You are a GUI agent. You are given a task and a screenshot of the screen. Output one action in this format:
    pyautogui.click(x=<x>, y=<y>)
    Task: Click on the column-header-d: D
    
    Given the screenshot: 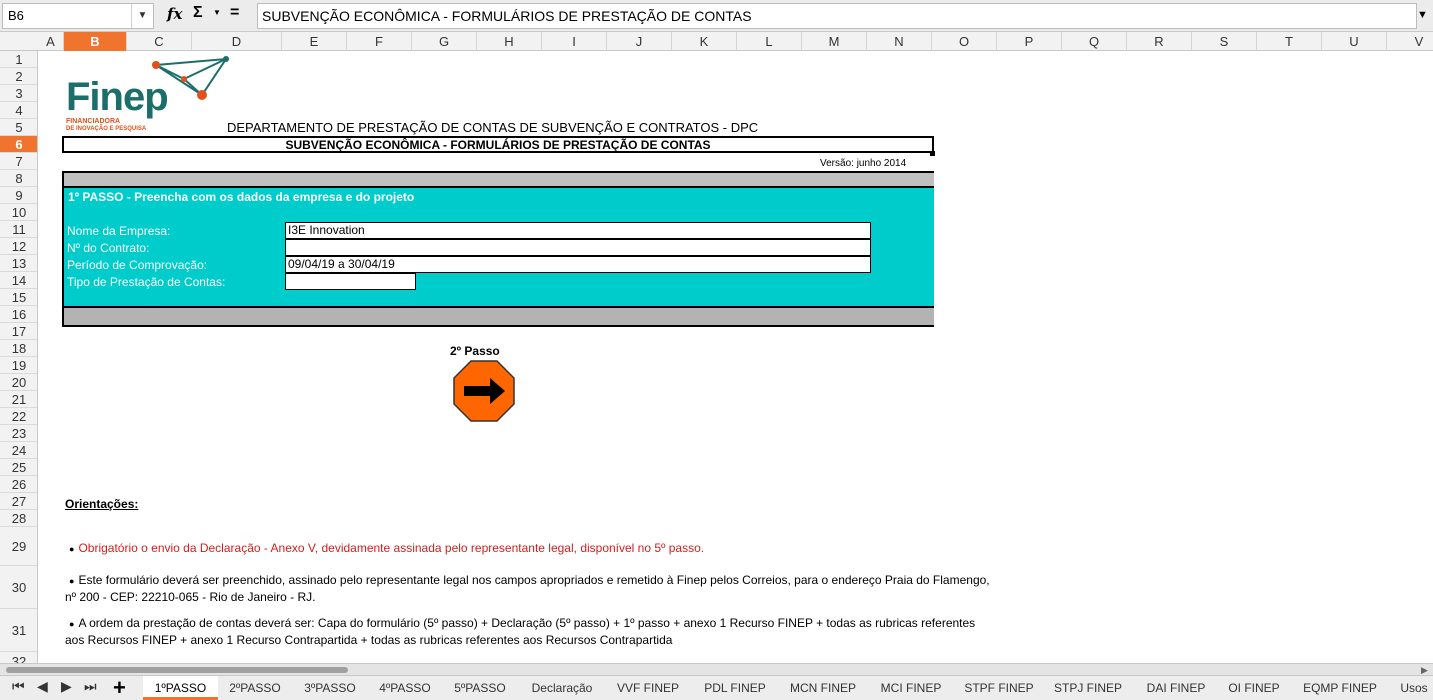 What is the action you would take?
    pyautogui.click(x=237, y=41)
    